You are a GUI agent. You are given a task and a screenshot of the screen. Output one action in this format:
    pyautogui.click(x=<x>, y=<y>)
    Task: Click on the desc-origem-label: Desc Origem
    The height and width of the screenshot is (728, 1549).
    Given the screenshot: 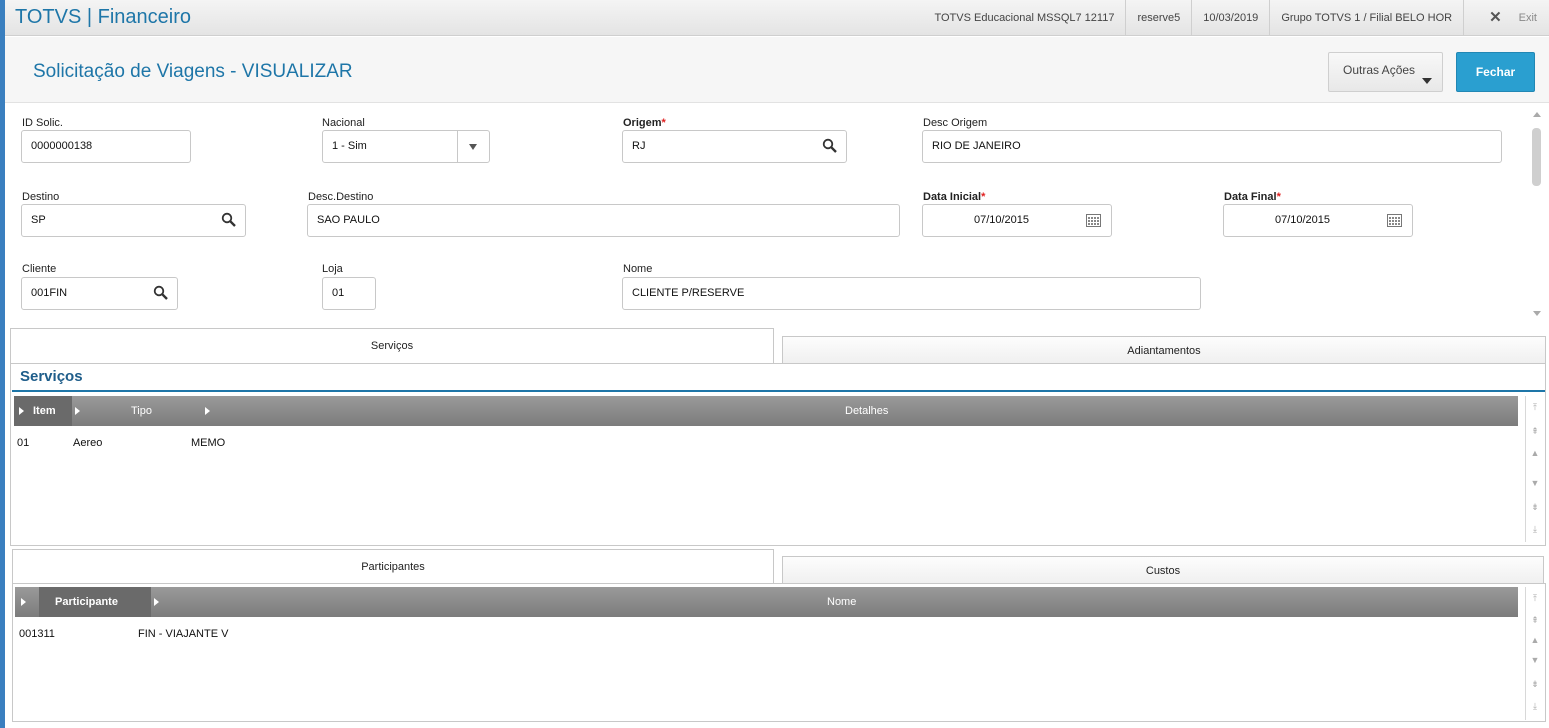 What is the action you would take?
    pyautogui.click(x=955, y=123)
    